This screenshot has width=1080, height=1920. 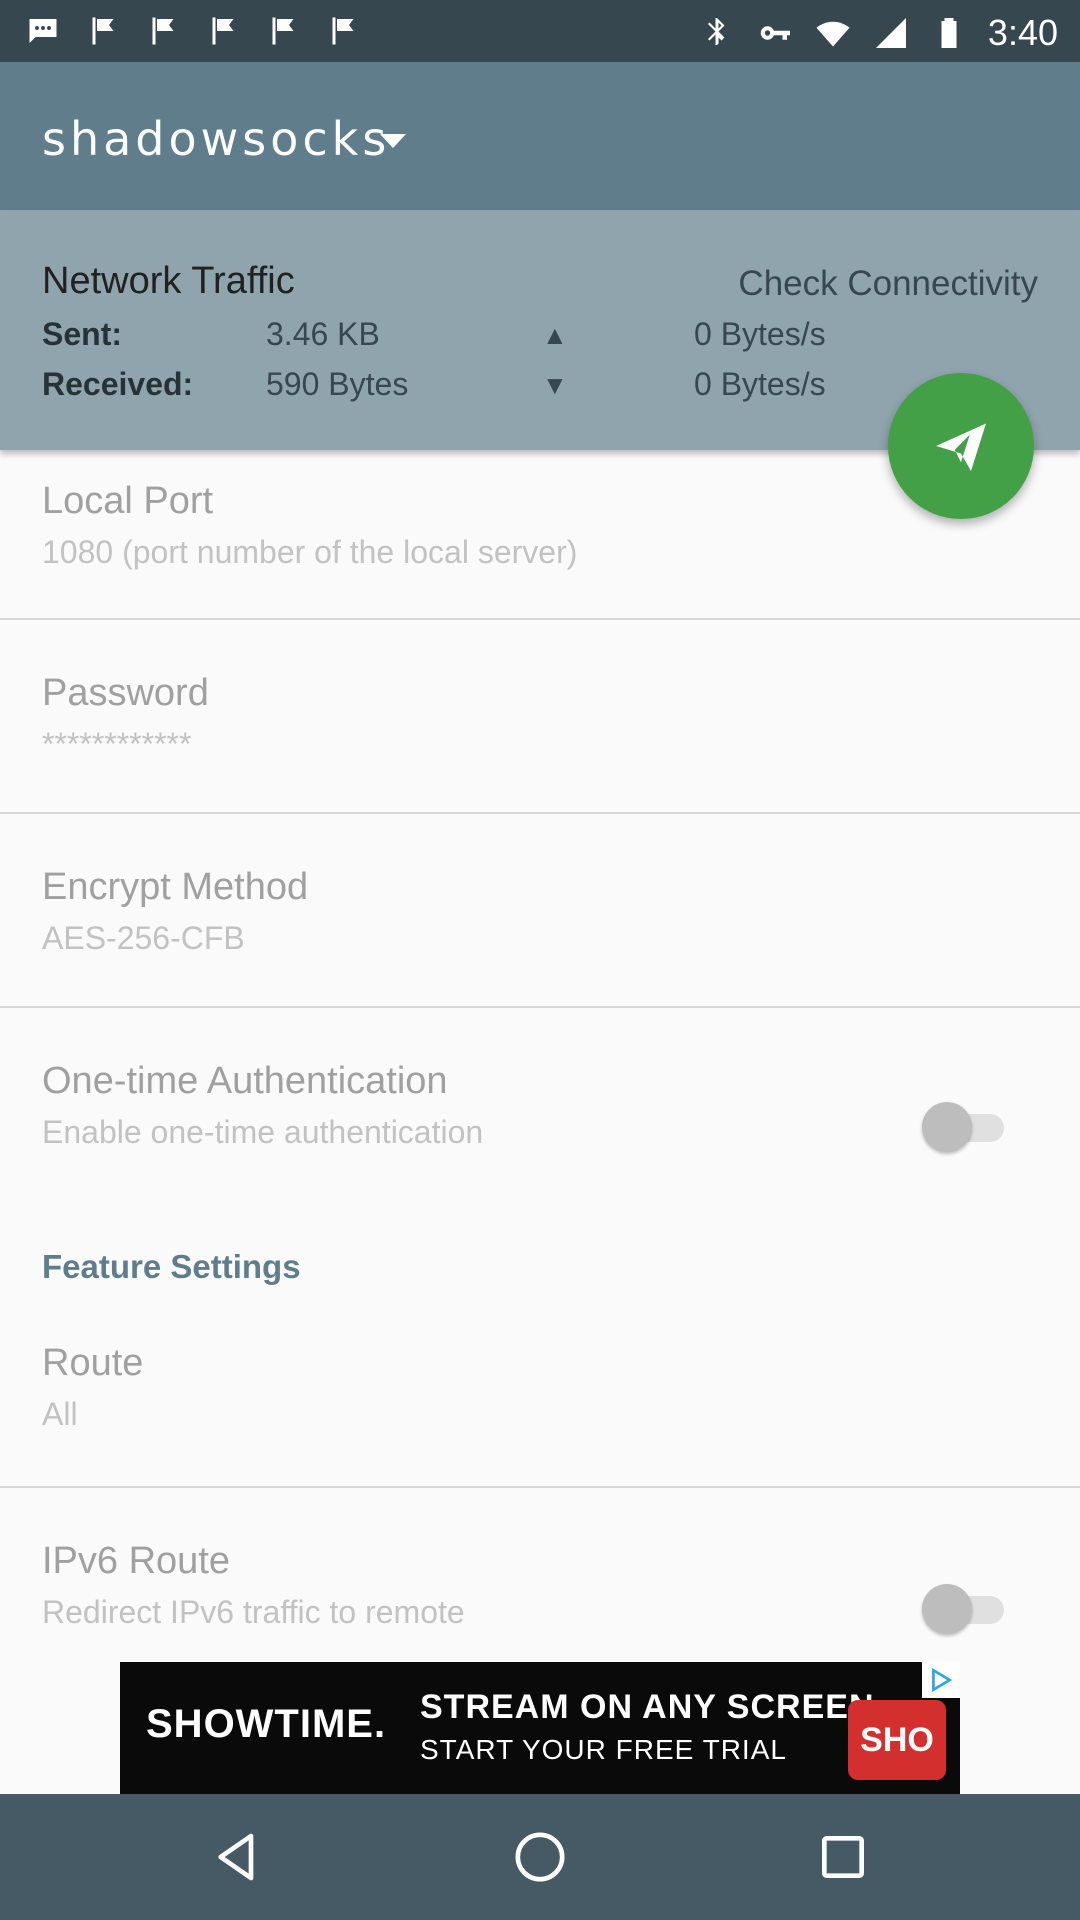 I want to click on pref-summary: ************, so click(x=117, y=744).